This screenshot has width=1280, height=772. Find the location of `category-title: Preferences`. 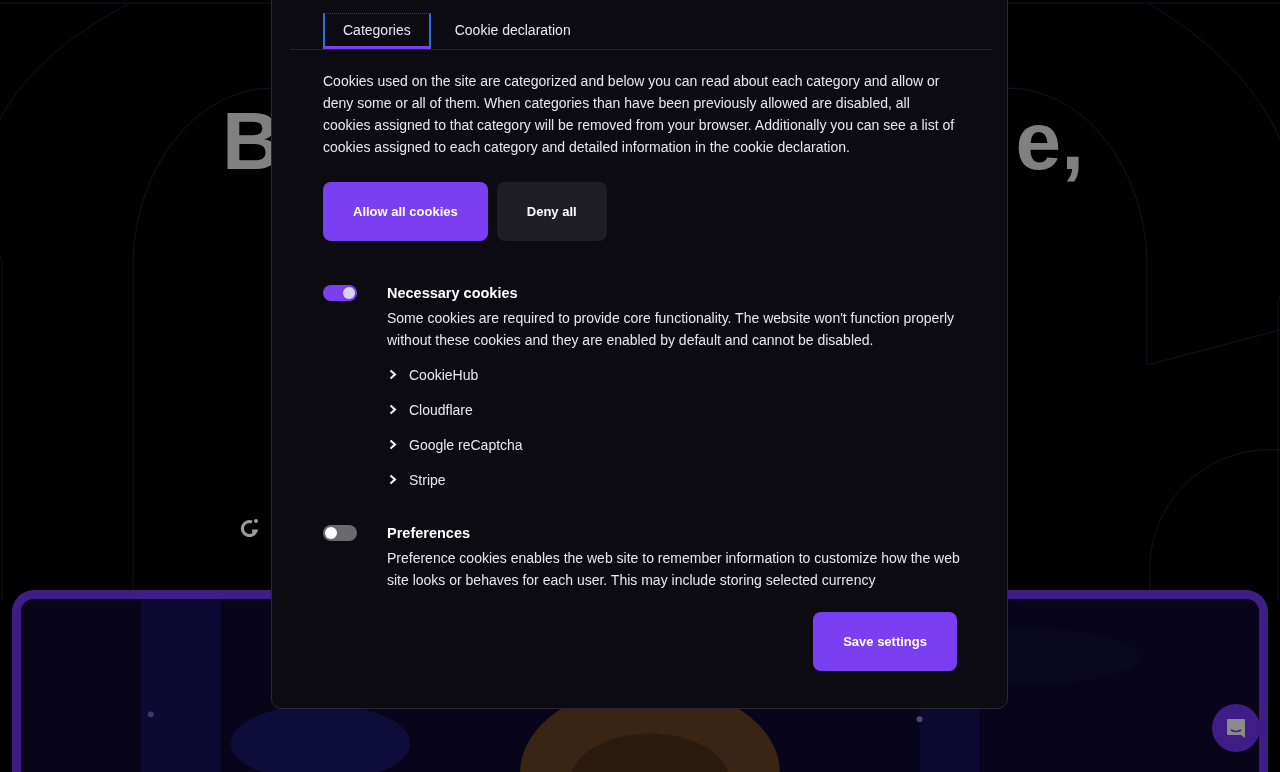

category-title: Preferences is located at coordinates (429, 533).